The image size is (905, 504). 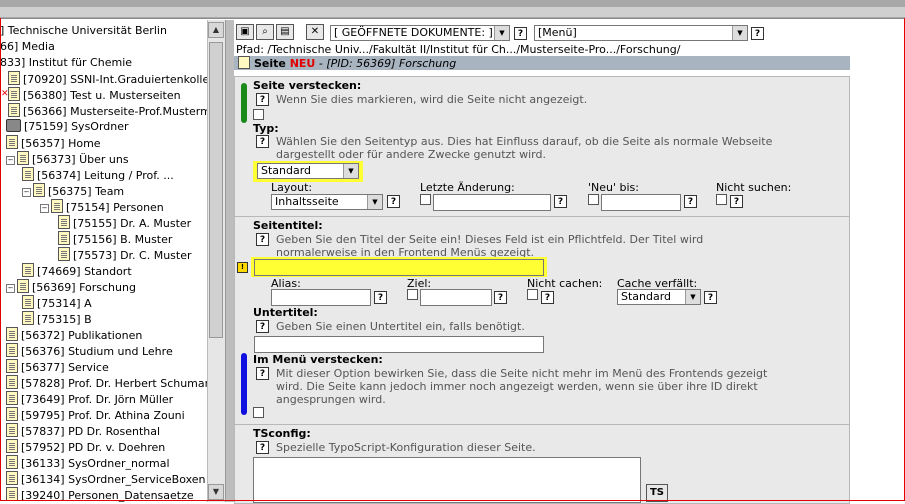 I want to click on tree-item-label: [73649] Prof. Dr. Jörn Müller, so click(x=97, y=399).